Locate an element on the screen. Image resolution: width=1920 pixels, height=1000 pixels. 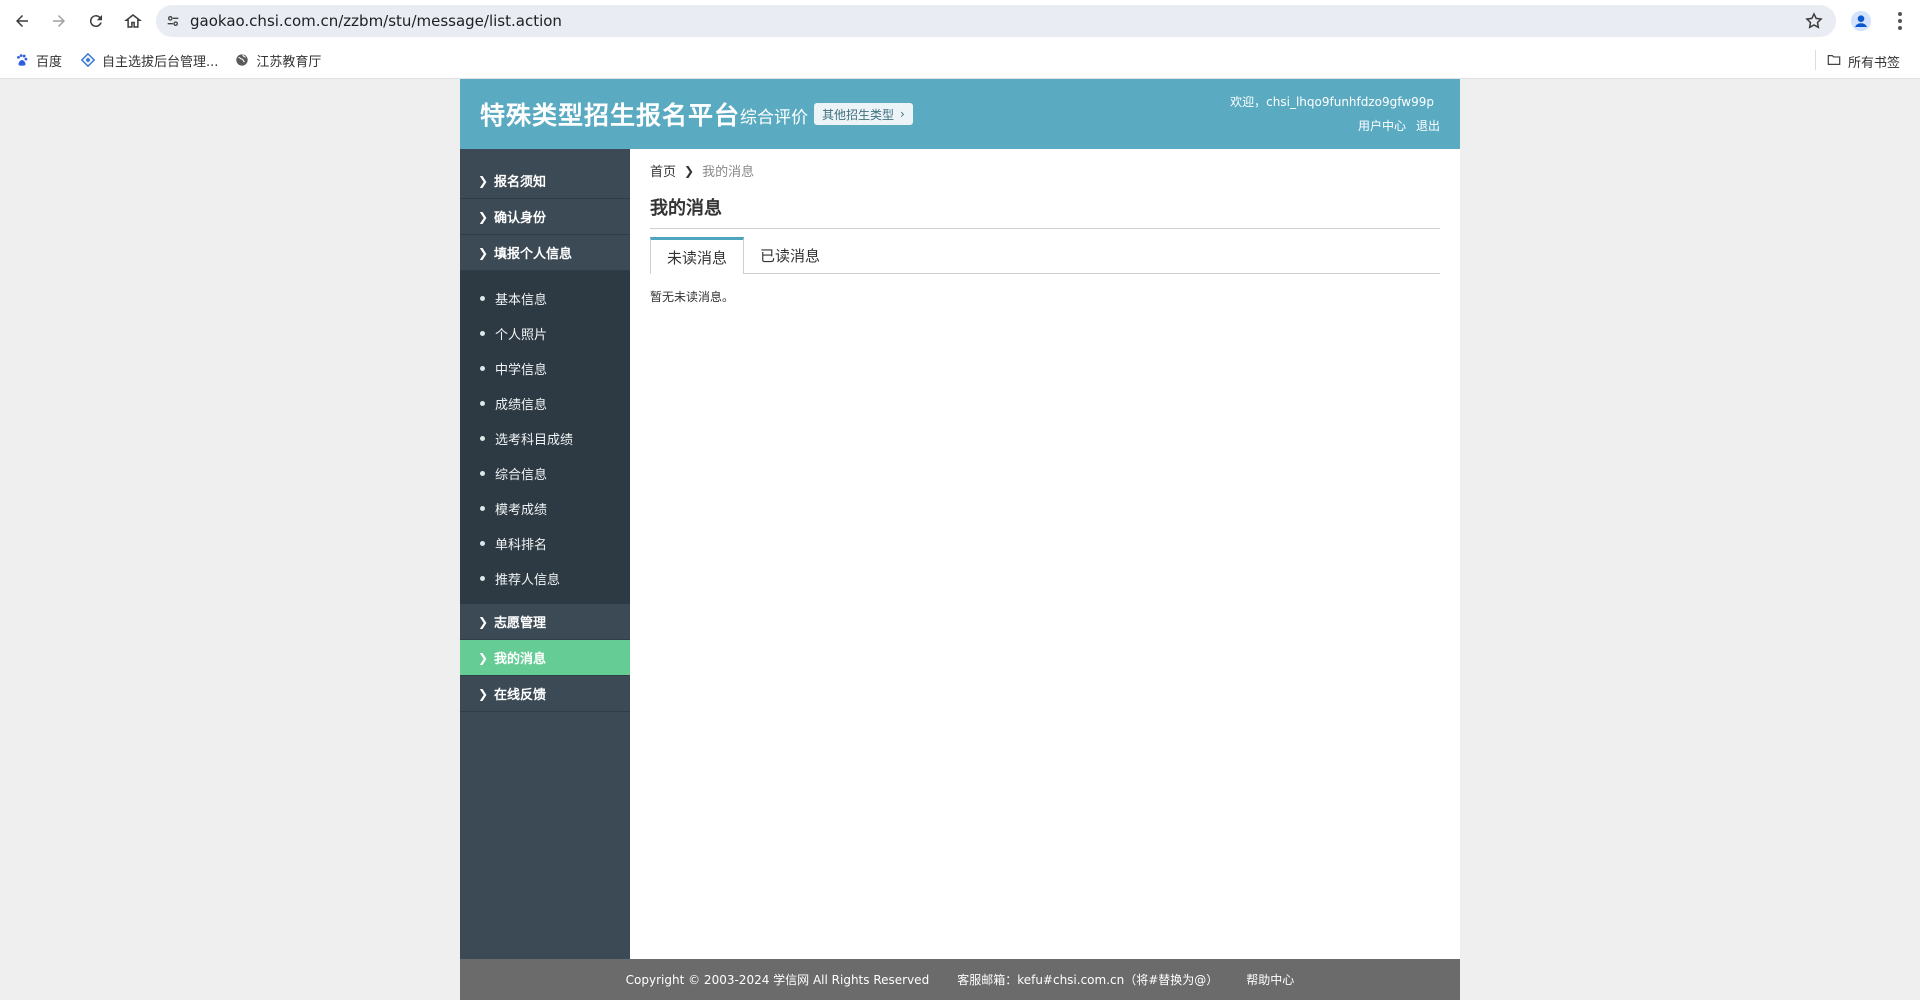
submenu-item-school-info: 中学信息 is located at coordinates (545, 368).